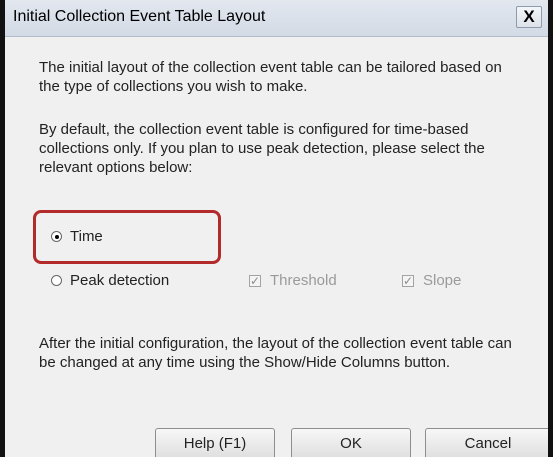  Describe the element at coordinates (442, 280) in the screenshot. I see `slope-label: Slope` at that location.